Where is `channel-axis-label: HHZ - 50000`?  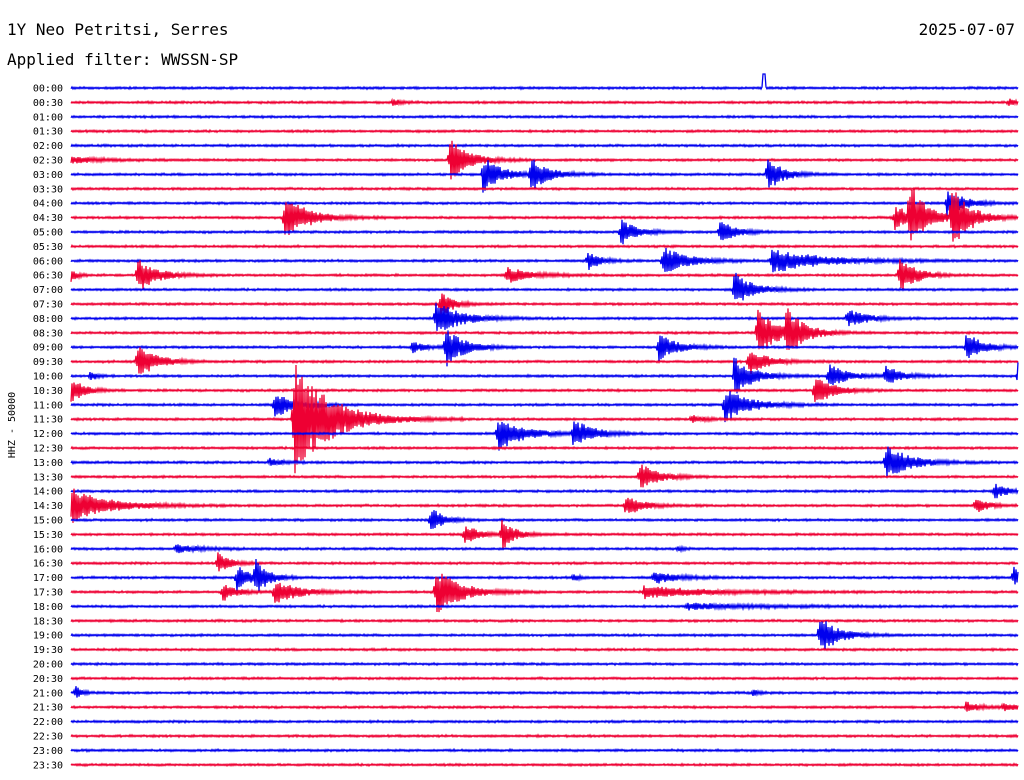
channel-axis-label: HHZ - 50000 is located at coordinates (12, 425).